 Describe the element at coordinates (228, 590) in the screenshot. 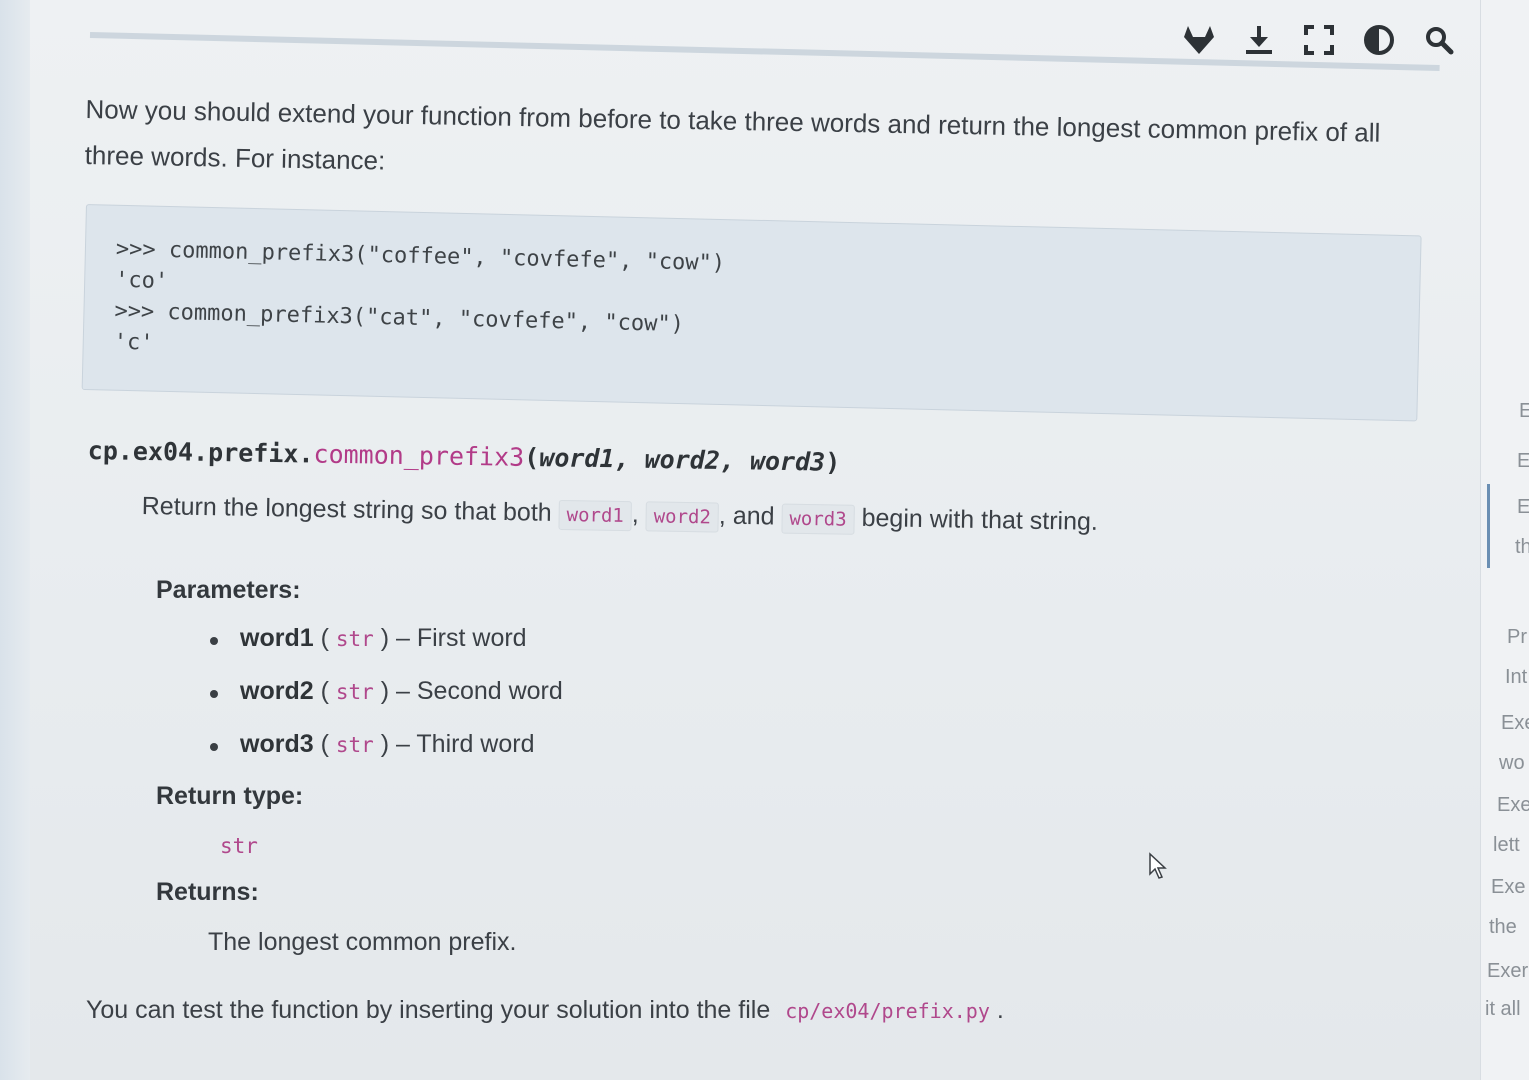

I see `parameters-label: Parameters:` at that location.